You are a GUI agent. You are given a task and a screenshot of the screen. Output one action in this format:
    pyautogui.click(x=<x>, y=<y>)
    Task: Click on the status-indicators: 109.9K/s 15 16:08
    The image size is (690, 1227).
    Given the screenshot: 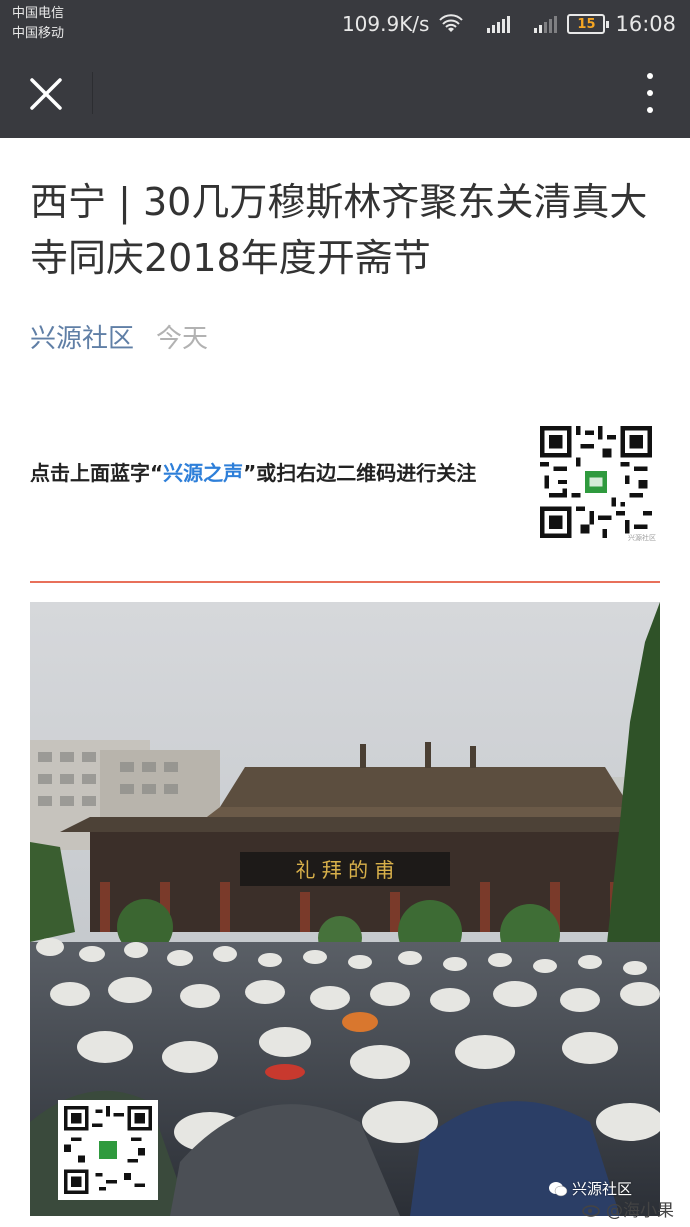 What is the action you would take?
    pyautogui.click(x=509, y=24)
    